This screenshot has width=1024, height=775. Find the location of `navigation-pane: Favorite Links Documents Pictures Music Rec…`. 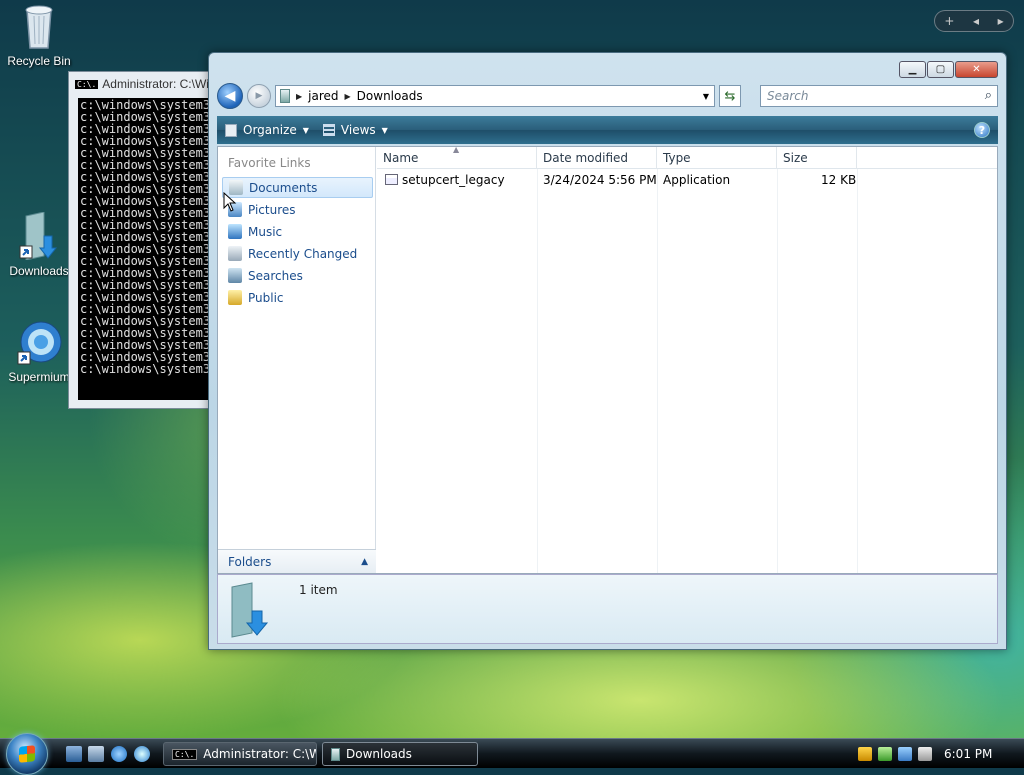

navigation-pane: Favorite Links Documents Pictures Music Rec… is located at coordinates (297, 360).